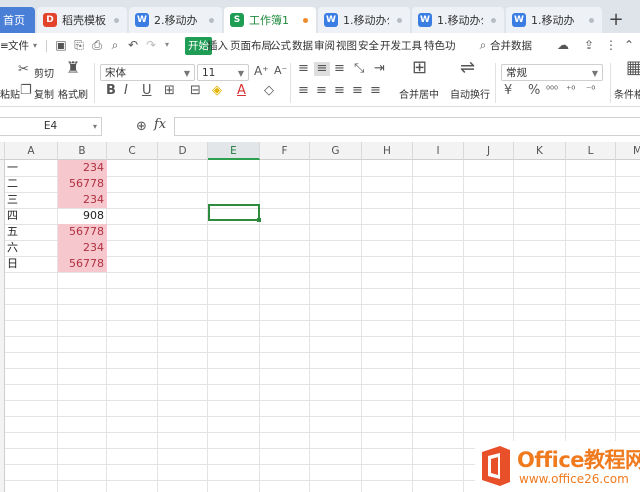  I want to click on cell-a: 四, so click(31, 216).